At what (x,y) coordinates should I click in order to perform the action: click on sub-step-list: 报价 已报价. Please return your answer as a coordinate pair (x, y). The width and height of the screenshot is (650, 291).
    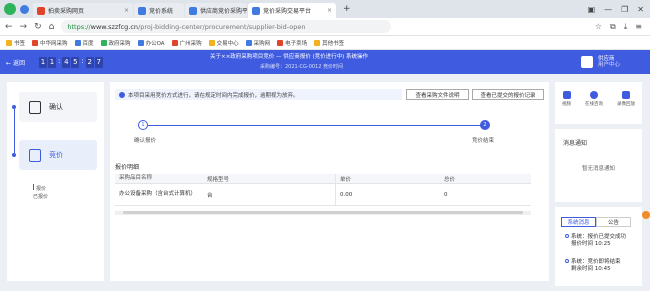
    Looking at the image, I should click on (40, 192).